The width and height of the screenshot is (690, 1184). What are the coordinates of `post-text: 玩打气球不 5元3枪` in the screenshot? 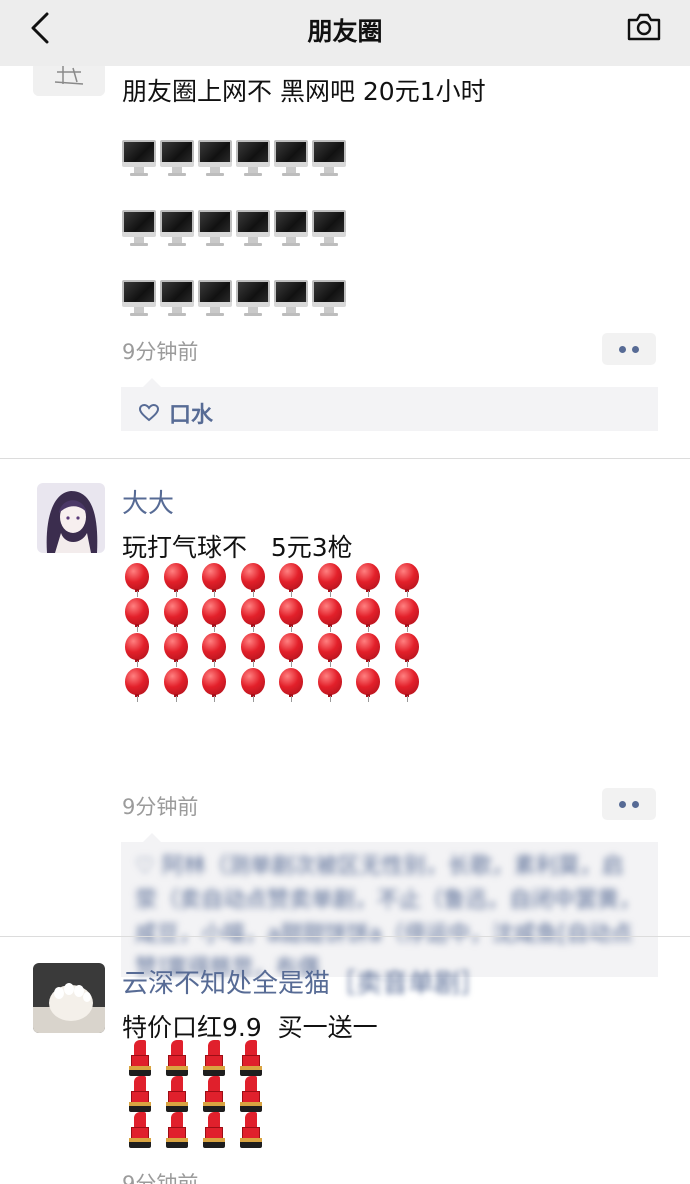 It's located at (237, 547).